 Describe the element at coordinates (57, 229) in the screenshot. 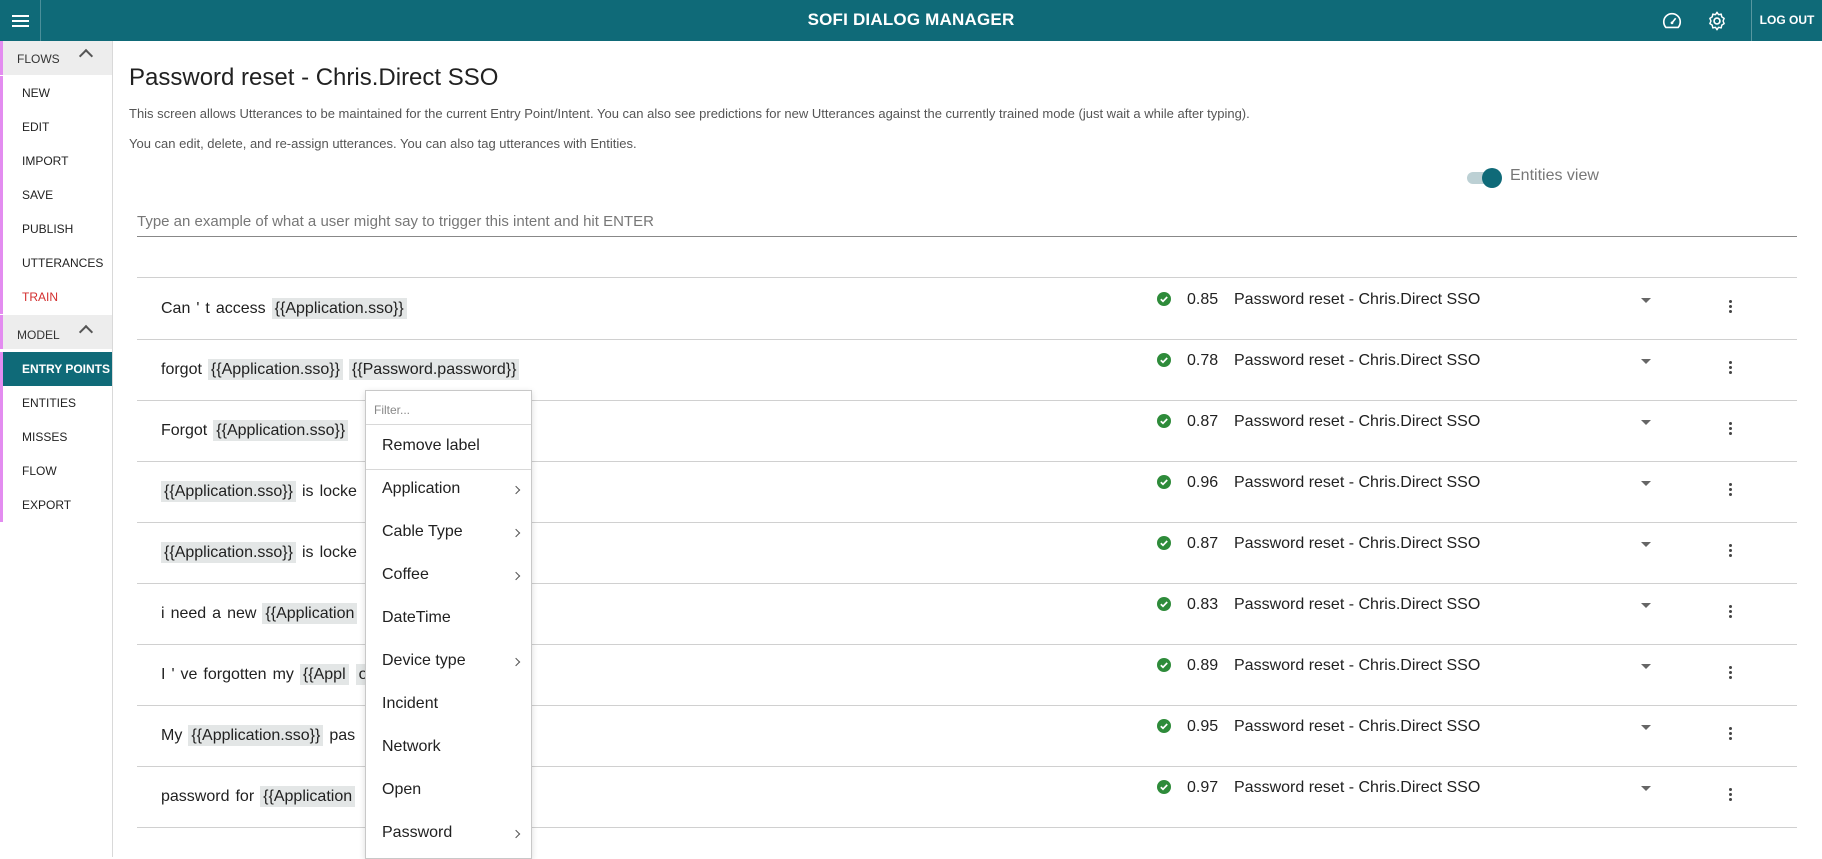

I see `sidebar-item-publish: PUBLISH` at that location.